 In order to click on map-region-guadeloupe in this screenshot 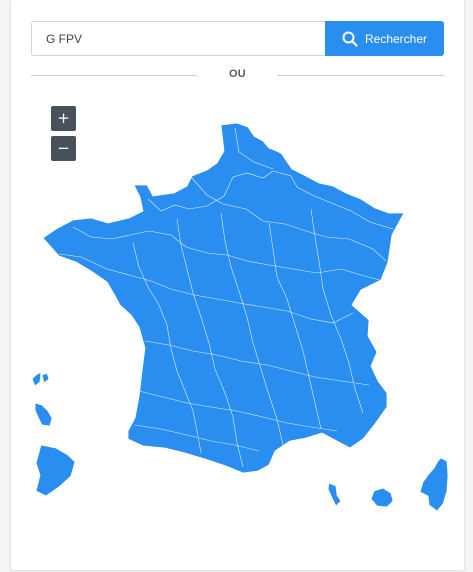, I will do `click(40, 379)`.